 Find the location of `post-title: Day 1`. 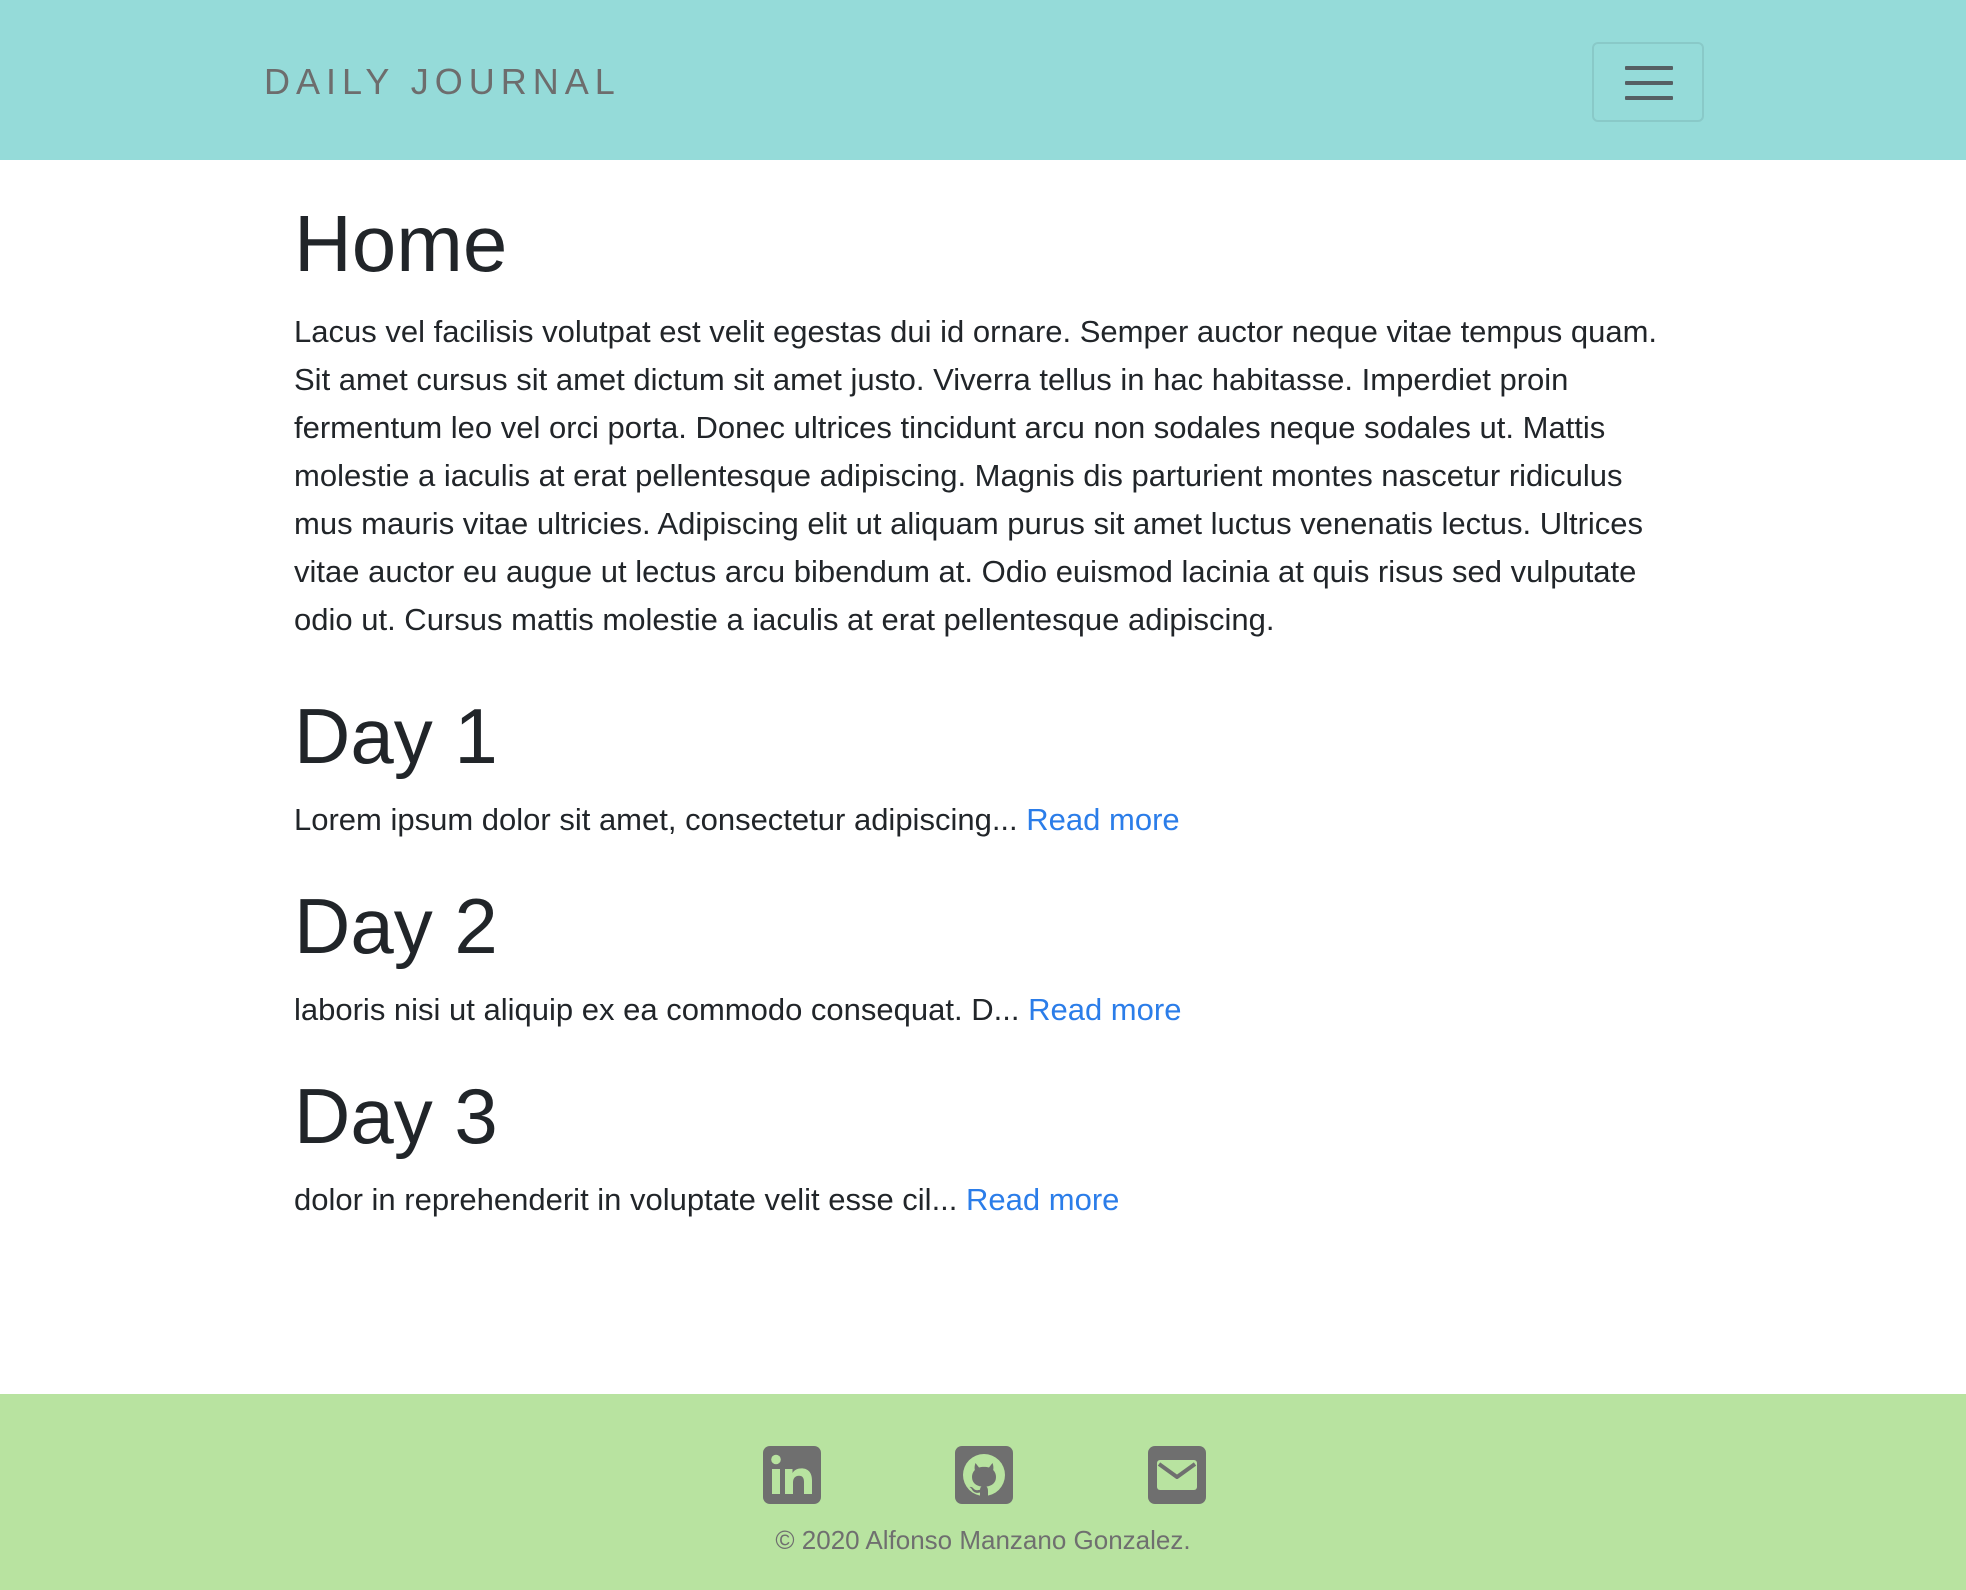

post-title: Day 1 is located at coordinates (396, 736).